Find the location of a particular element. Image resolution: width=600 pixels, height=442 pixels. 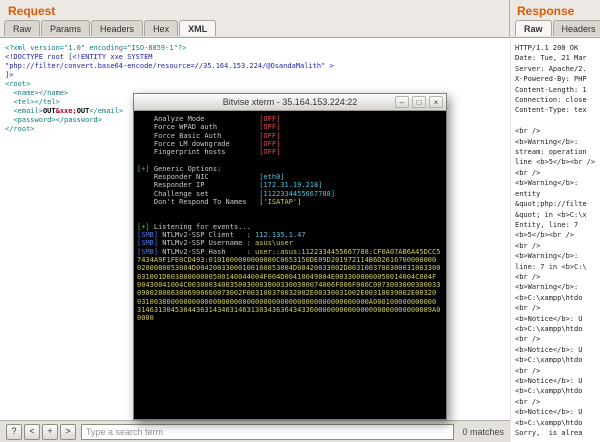

response-line: <b>5</b><br /> is located at coordinates (545, 235).